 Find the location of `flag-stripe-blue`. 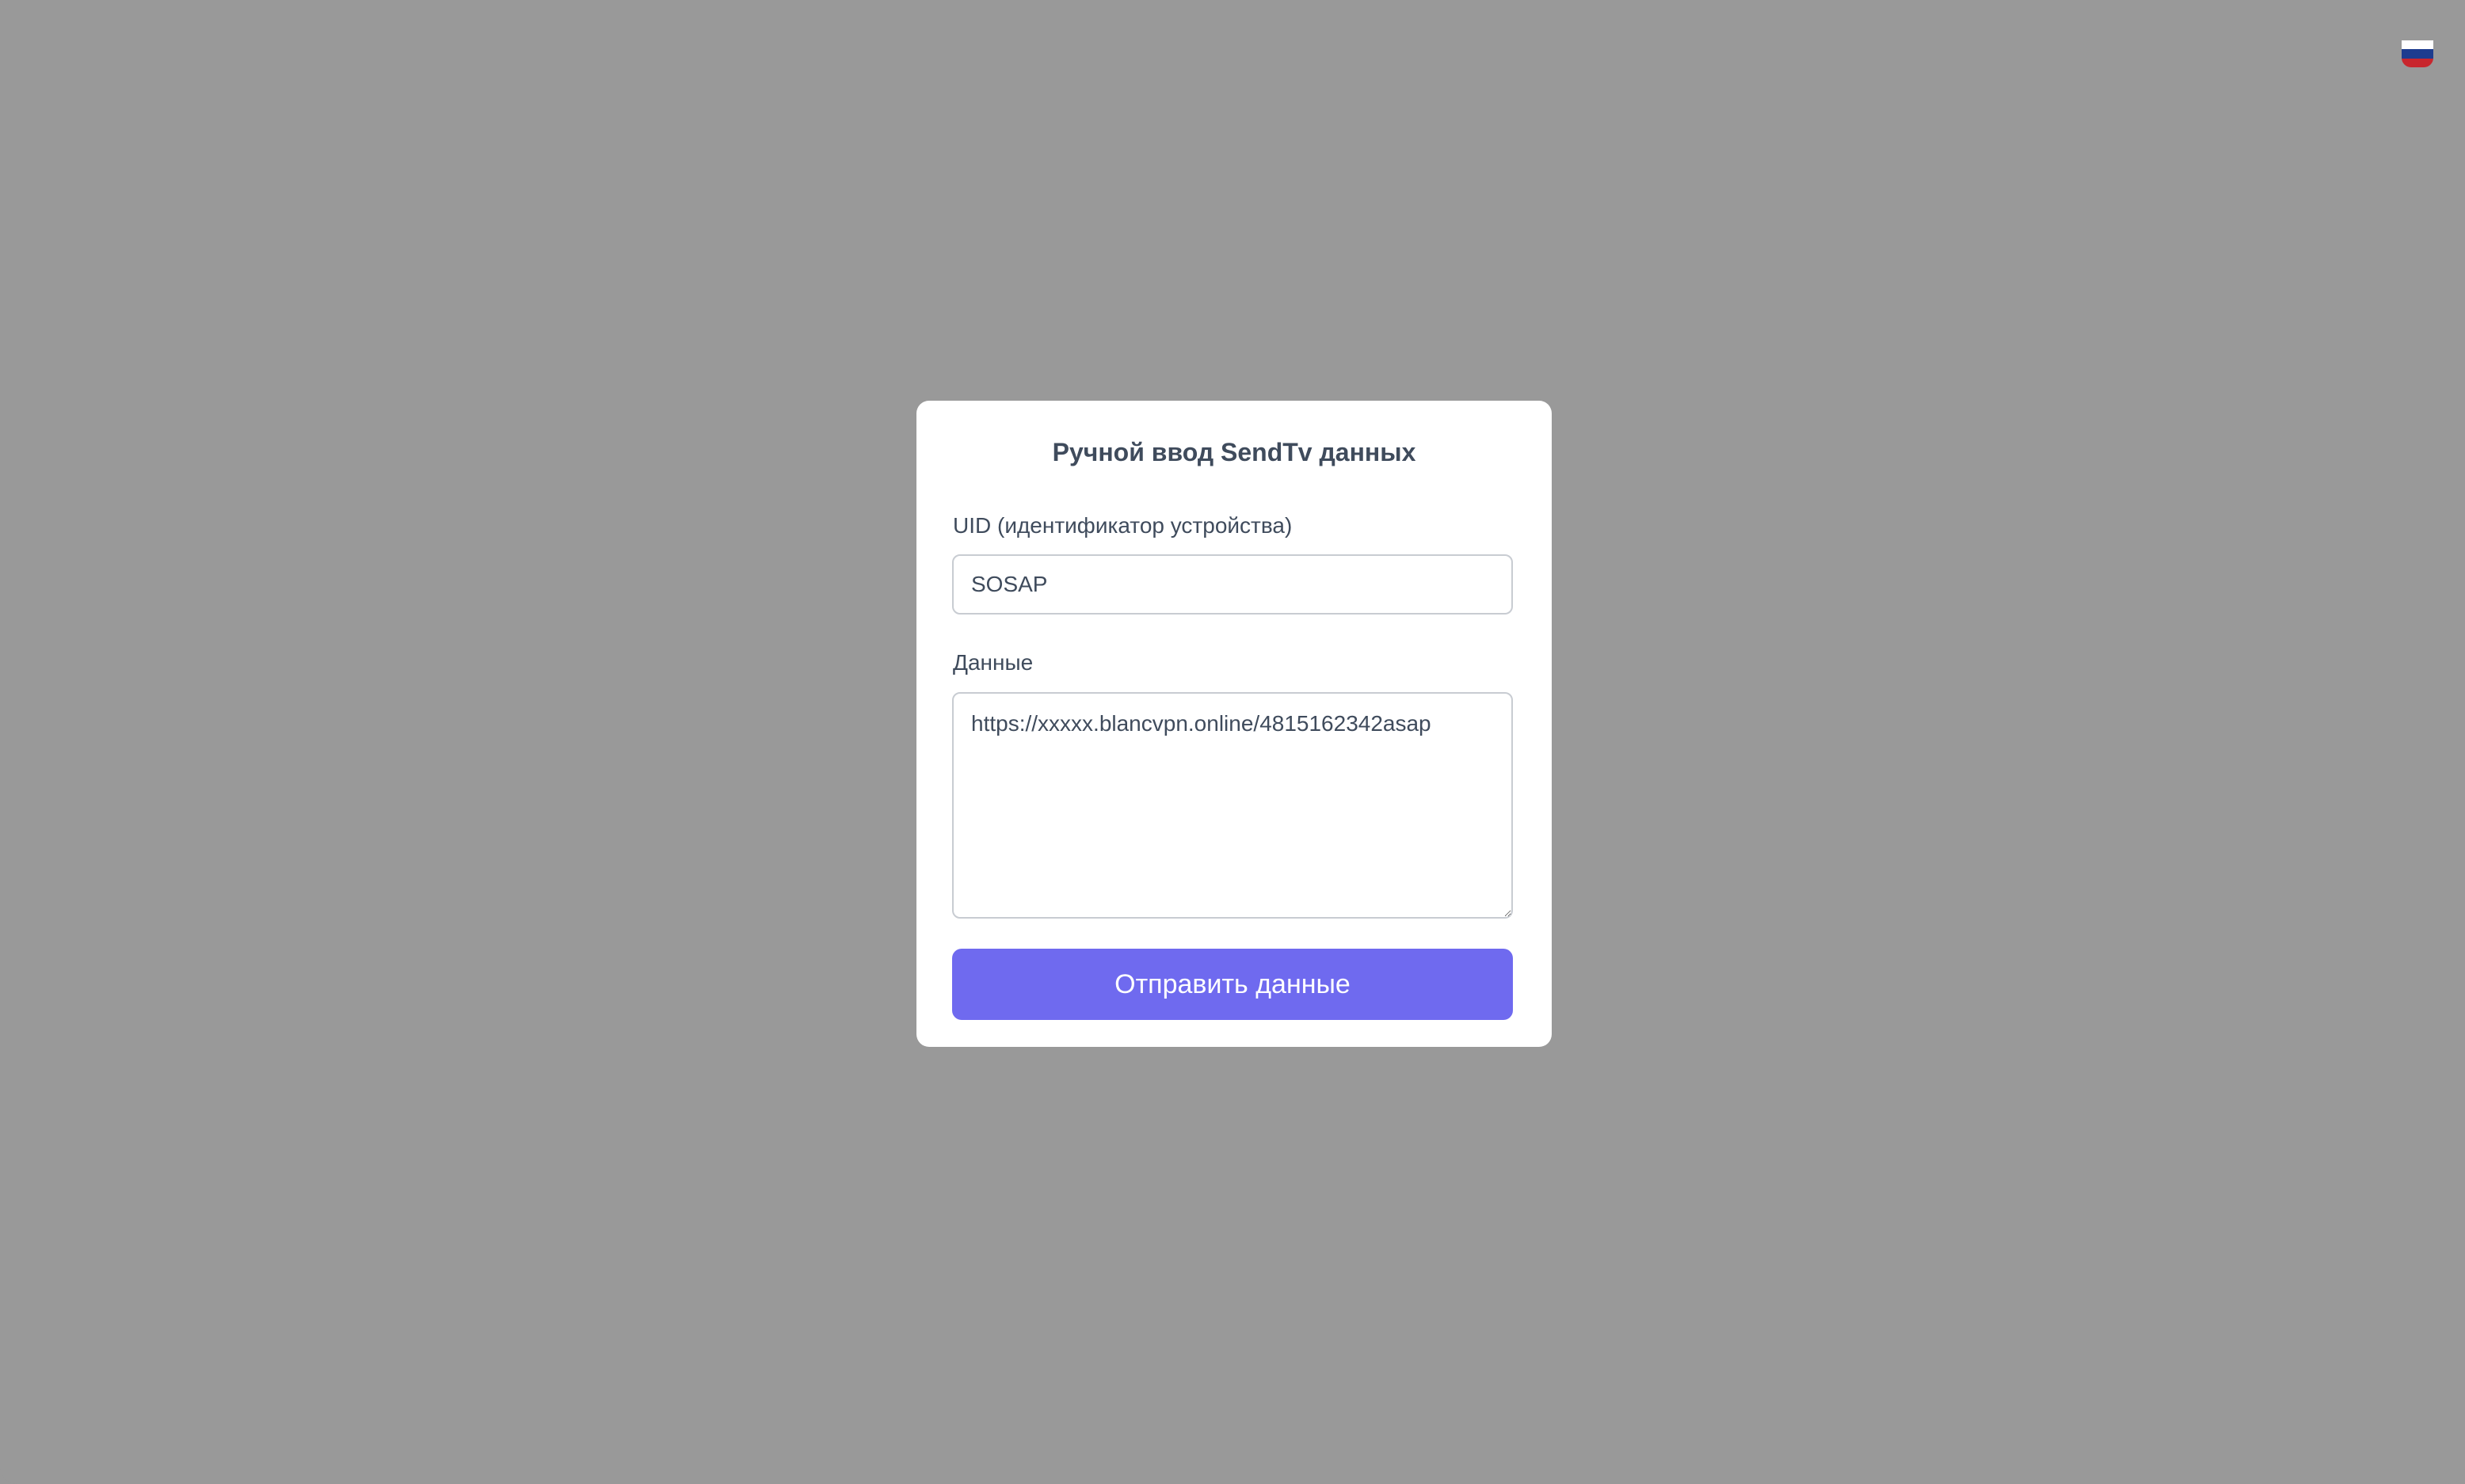

flag-stripe-blue is located at coordinates (2417, 54).